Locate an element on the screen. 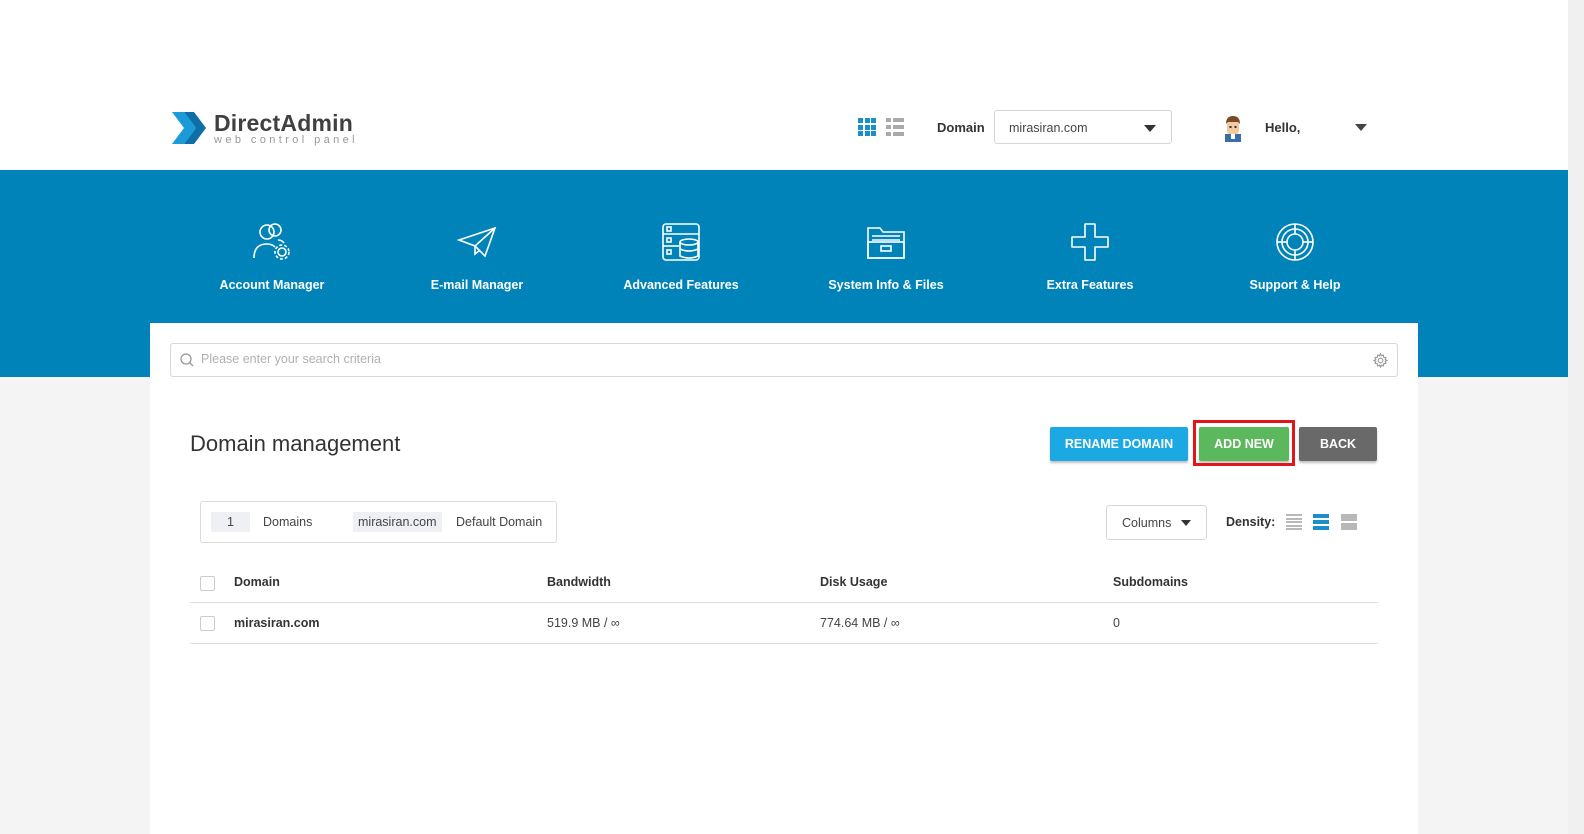 The image size is (1584, 834). cell-domain: mirasiran.com is located at coordinates (276, 623).